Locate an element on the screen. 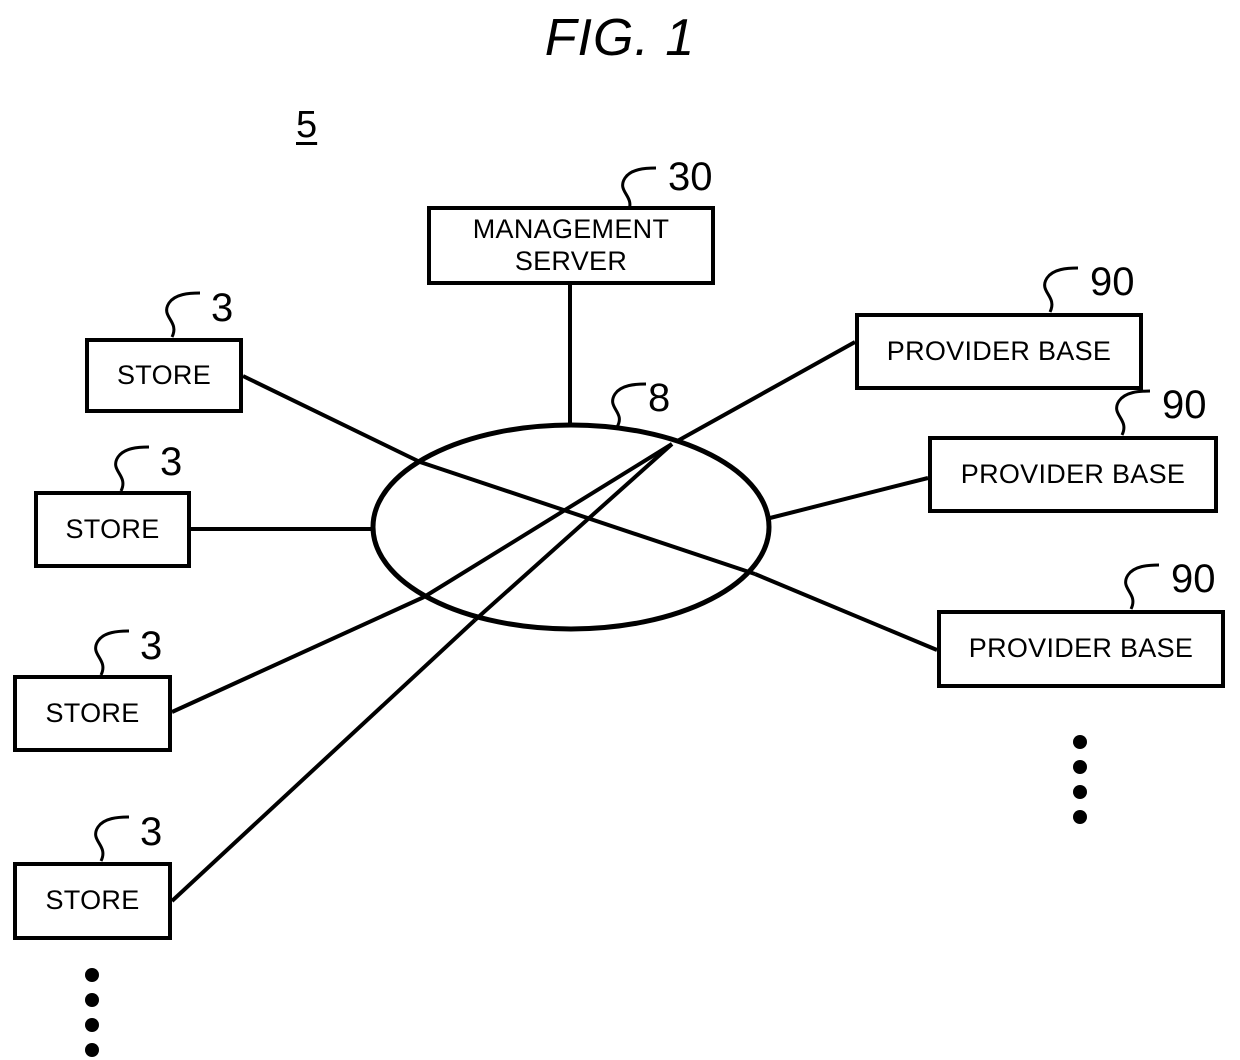  node-management-server-label: MANAGEMENT SERVER is located at coordinates (571, 244).